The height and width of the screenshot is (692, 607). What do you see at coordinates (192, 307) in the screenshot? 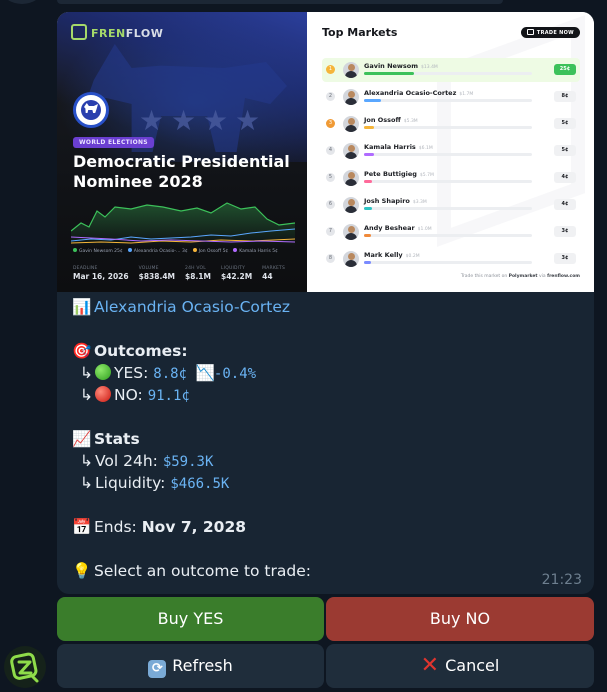
I see `candidate-link: Alexandria Ocasio-Cortez` at bounding box center [192, 307].